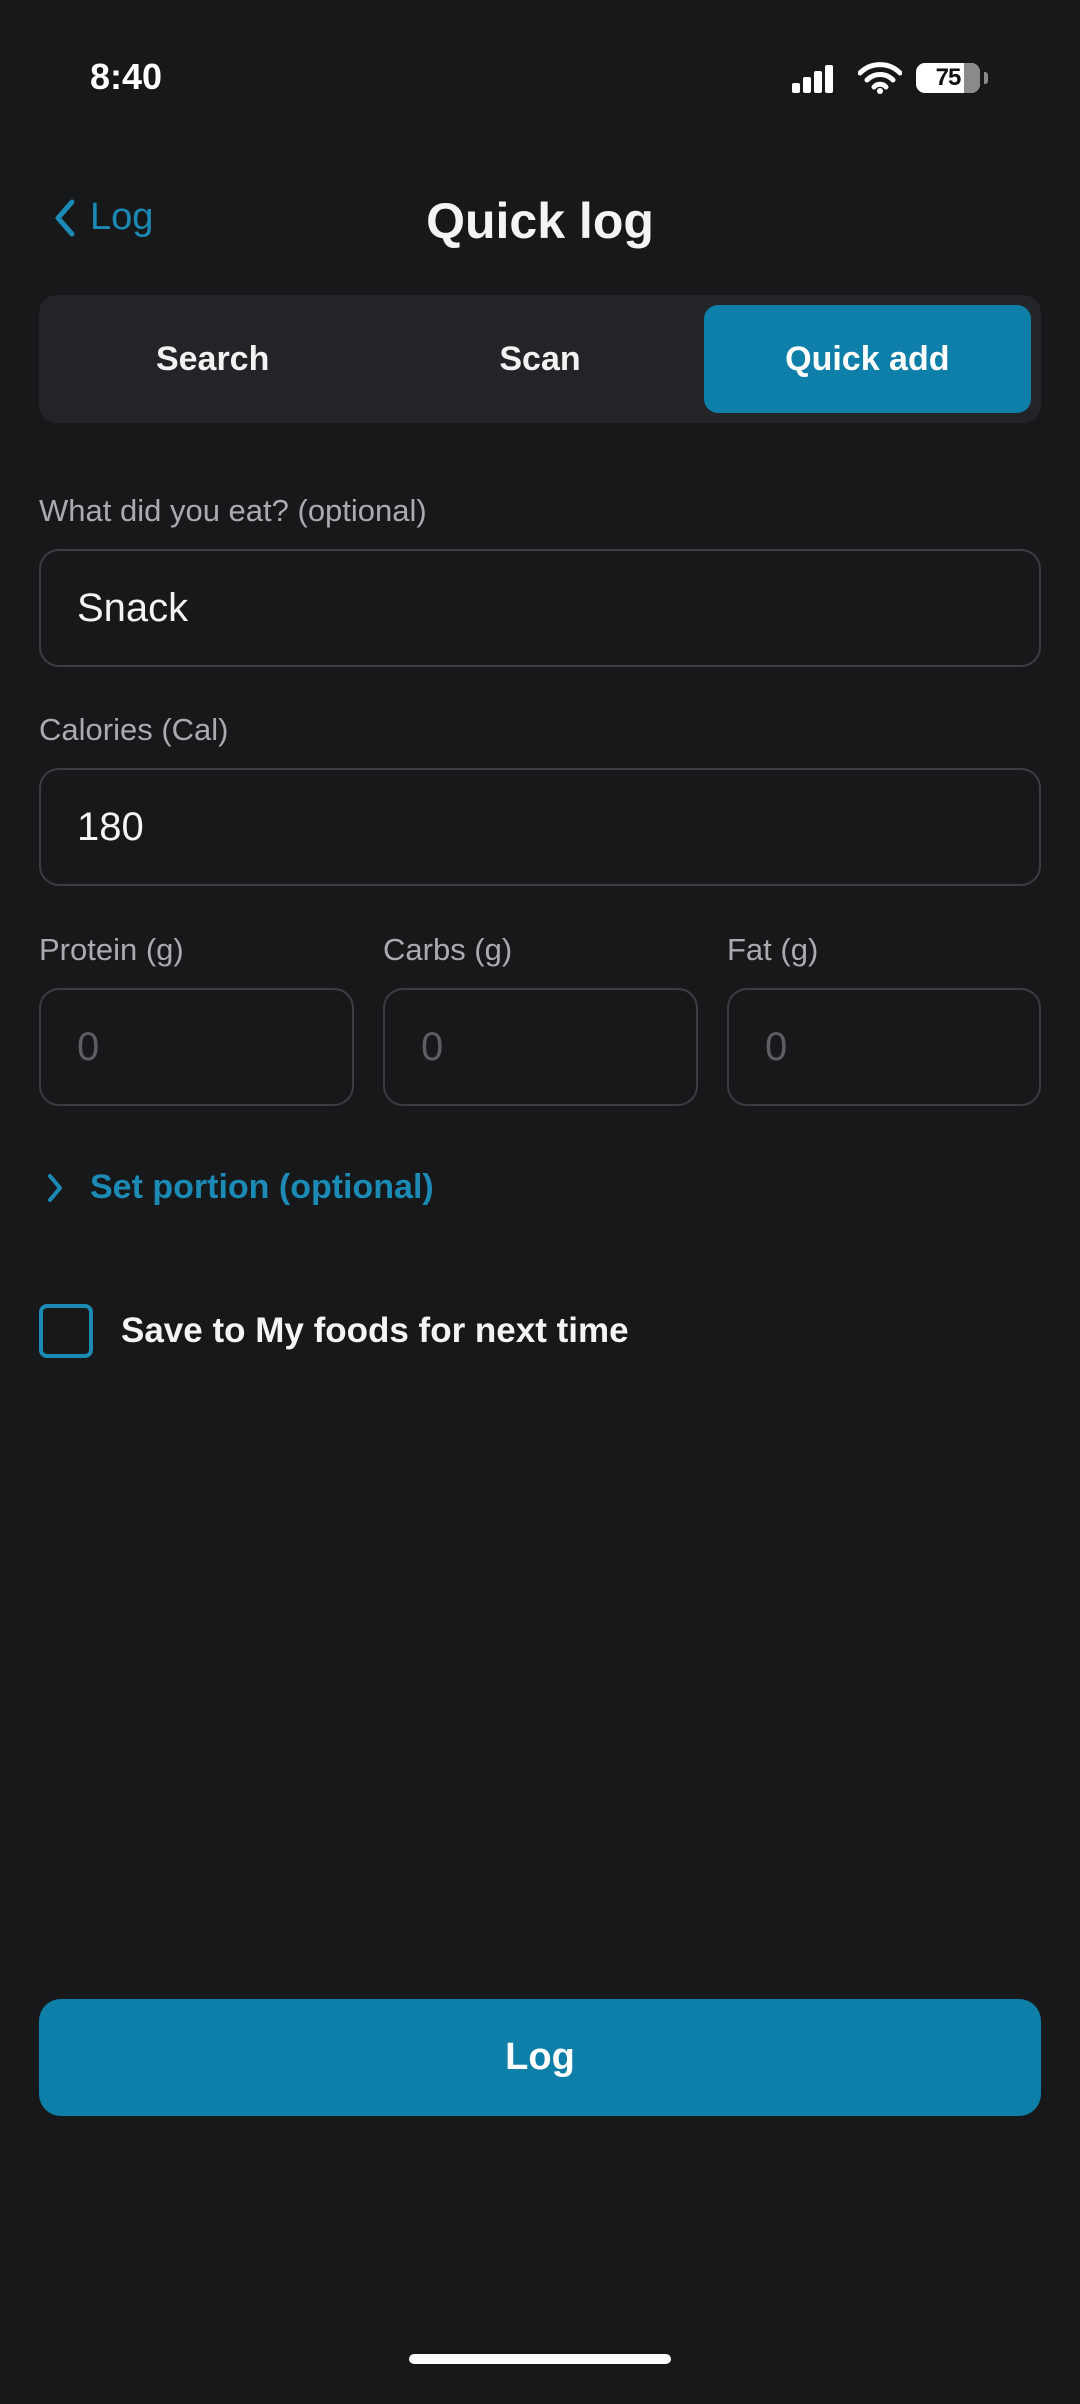 The height and width of the screenshot is (2404, 1080). I want to click on food-name-input, so click(557, 608).